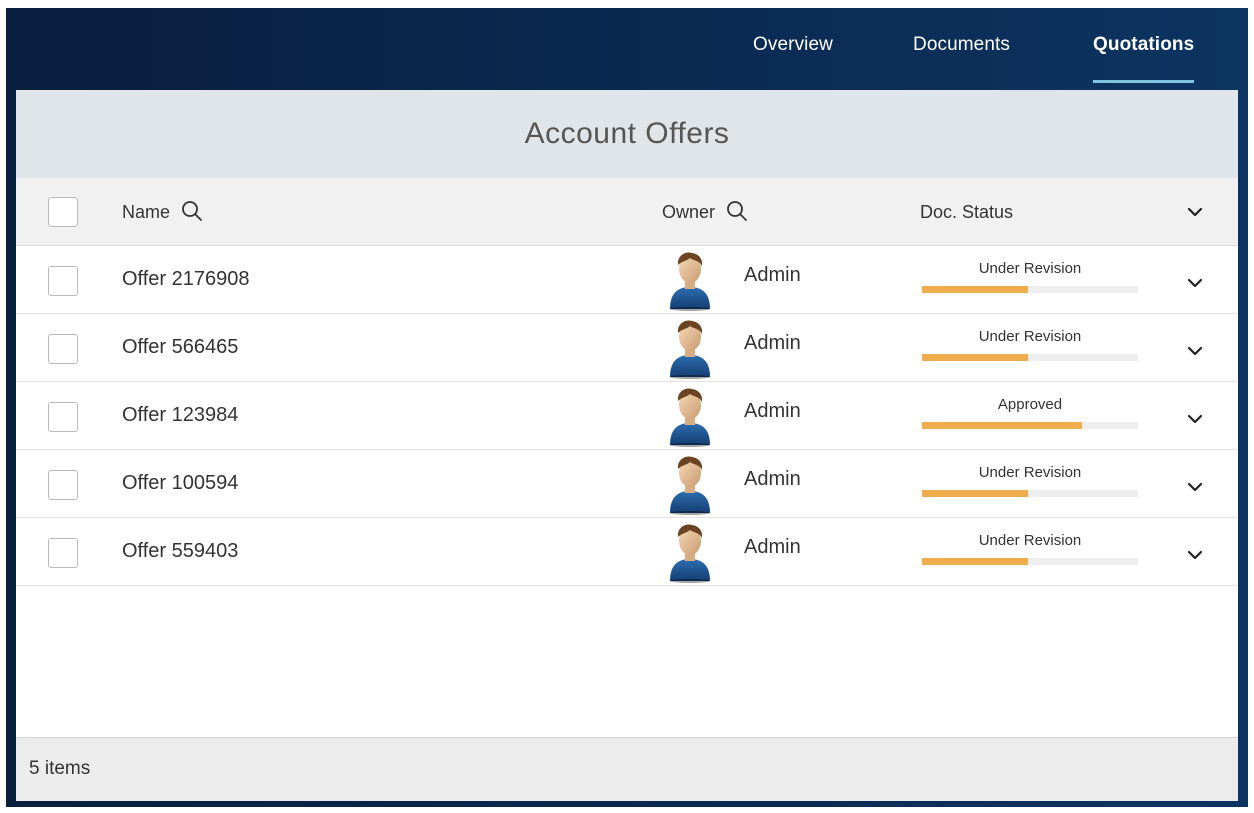 This screenshot has height=813, width=1254. What do you see at coordinates (627, 48) in the screenshot?
I see `top-navigation: Overview Documents Quotations` at bounding box center [627, 48].